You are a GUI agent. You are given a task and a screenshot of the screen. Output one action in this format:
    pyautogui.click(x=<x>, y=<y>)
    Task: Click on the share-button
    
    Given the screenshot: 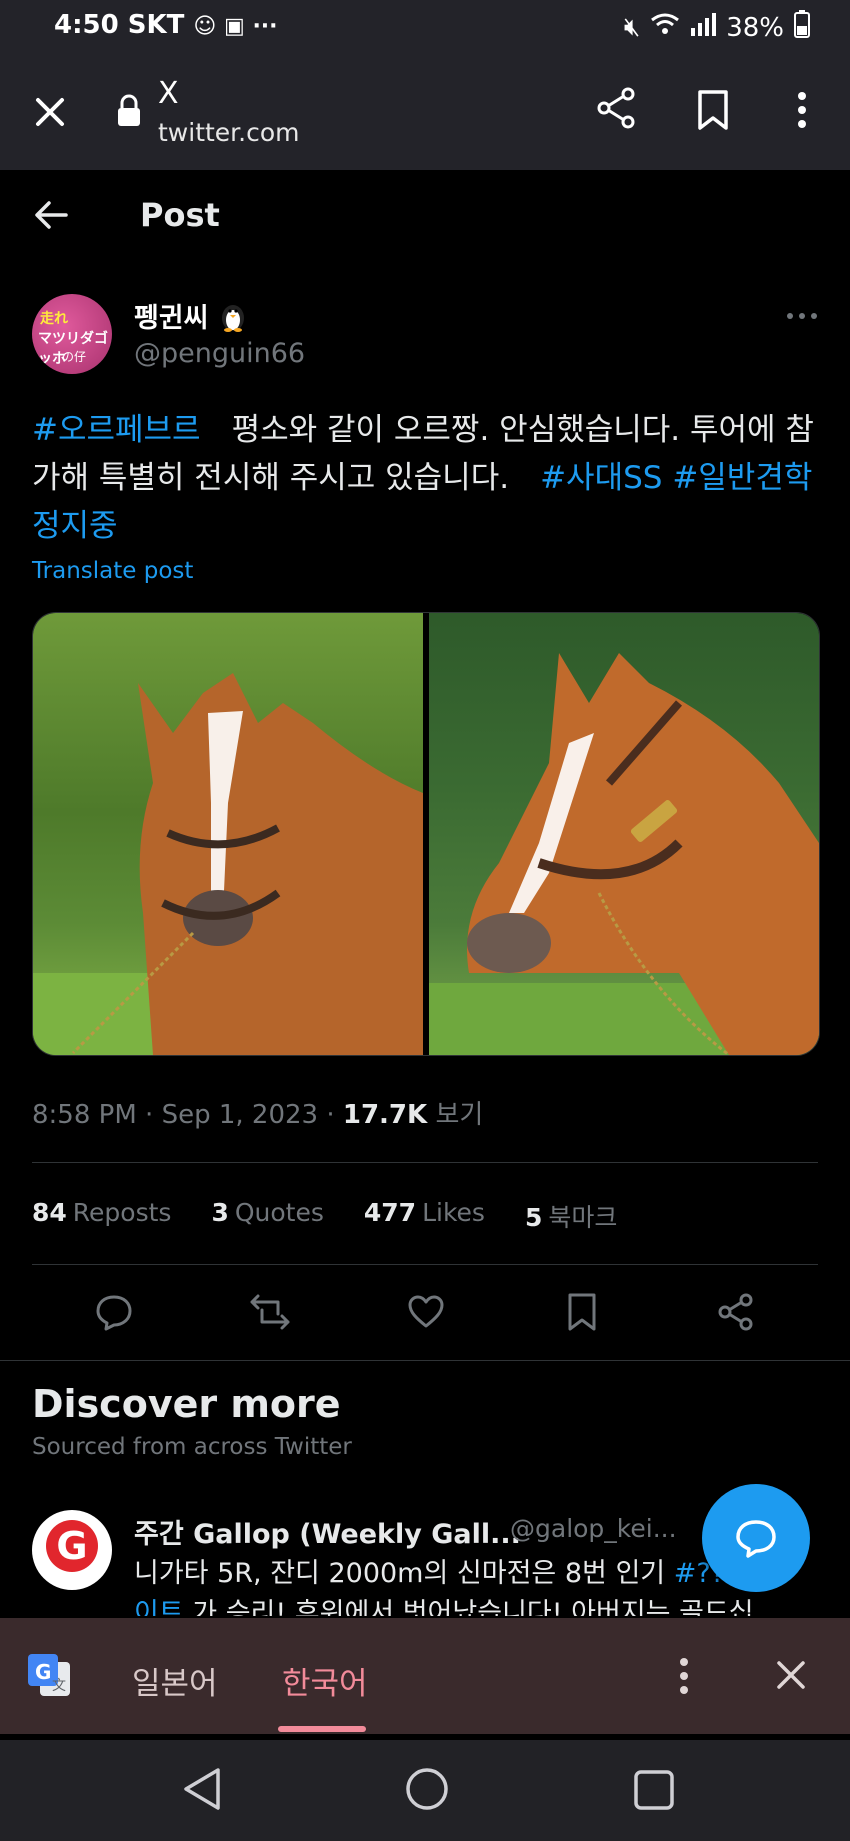 What is the action you would take?
    pyautogui.click(x=616, y=110)
    